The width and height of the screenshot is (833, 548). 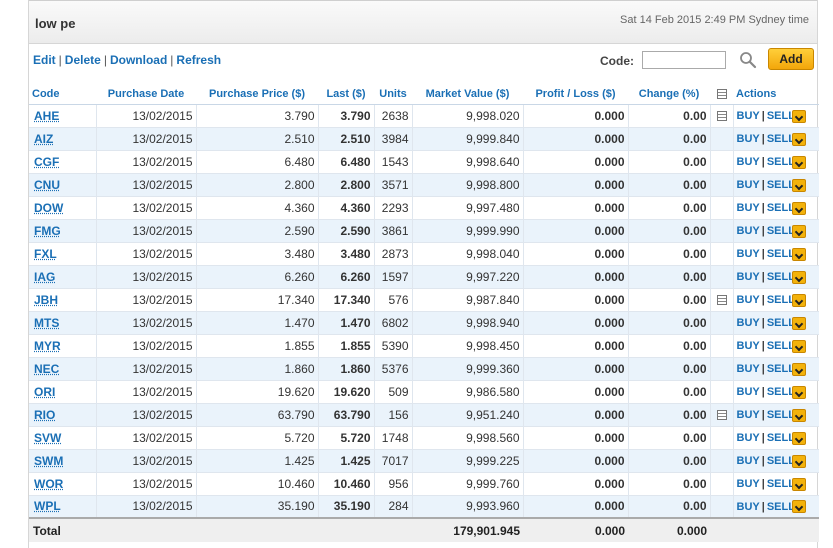 What do you see at coordinates (48, 461) in the screenshot?
I see `stock-code-link: SWM` at bounding box center [48, 461].